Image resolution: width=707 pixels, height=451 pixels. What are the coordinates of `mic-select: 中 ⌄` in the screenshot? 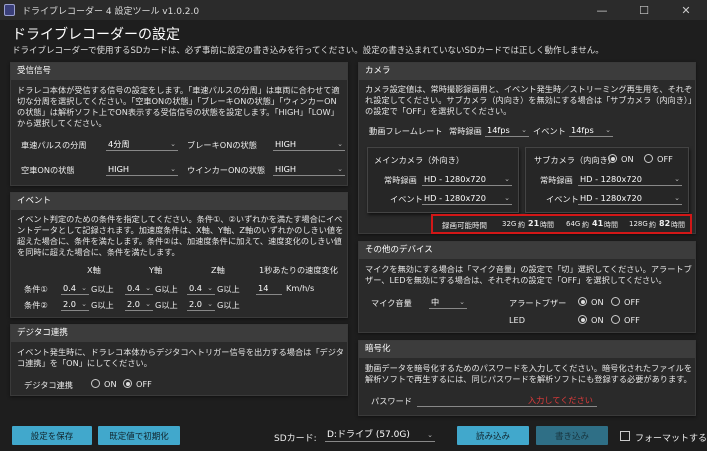 It's located at (448, 302).